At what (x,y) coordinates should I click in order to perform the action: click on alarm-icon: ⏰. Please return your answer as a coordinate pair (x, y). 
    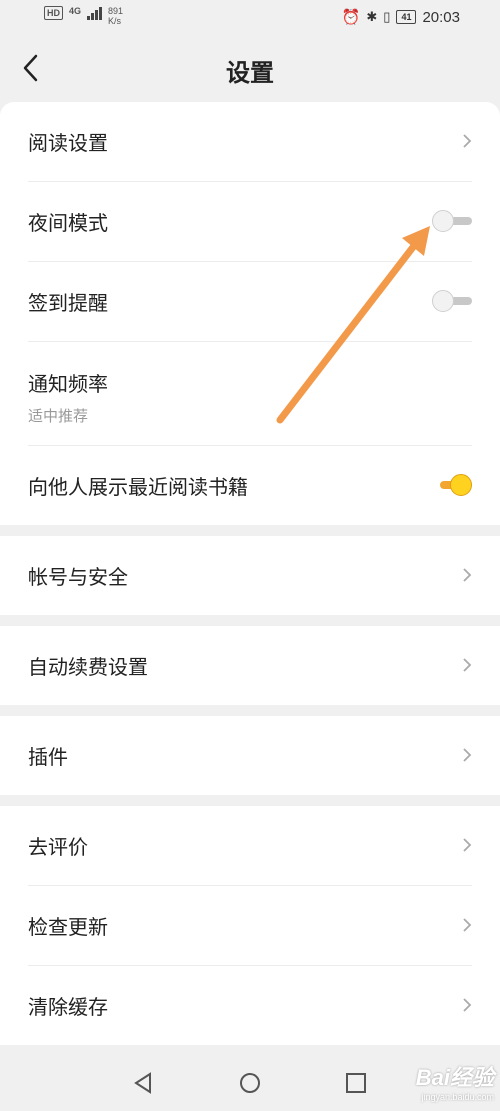
    Looking at the image, I should click on (351, 17).